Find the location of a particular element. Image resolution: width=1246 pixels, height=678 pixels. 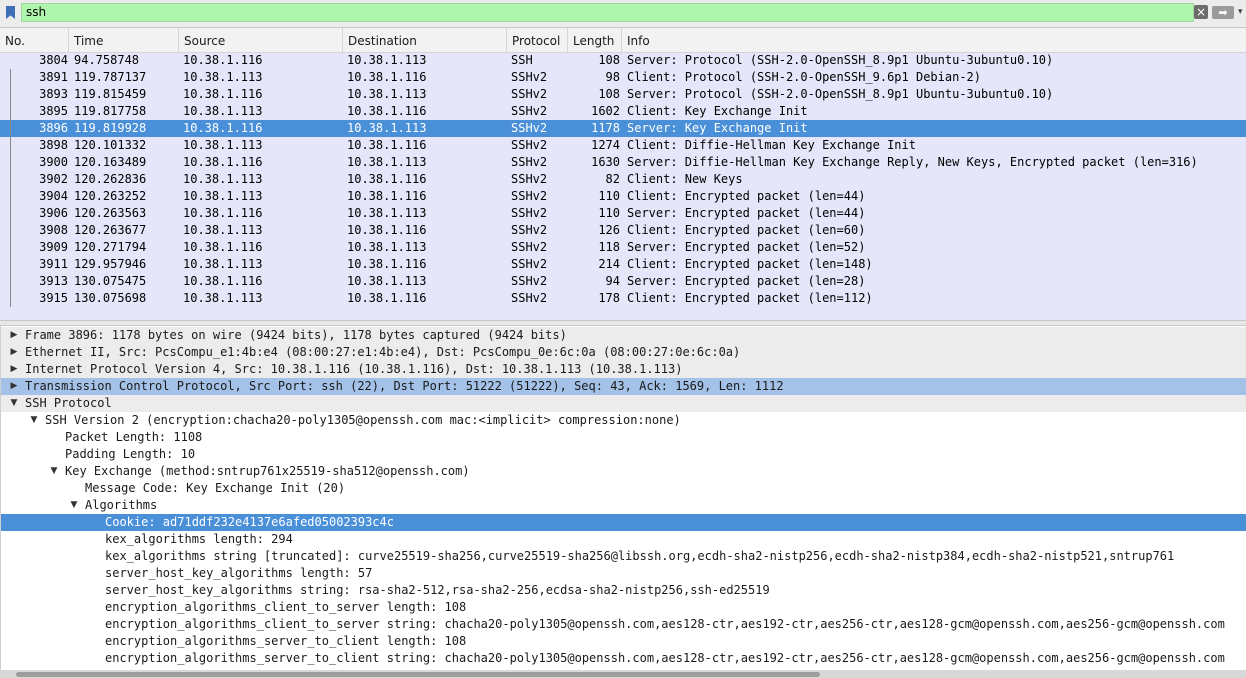

packet-time: 130.075475 is located at coordinates (110, 281).